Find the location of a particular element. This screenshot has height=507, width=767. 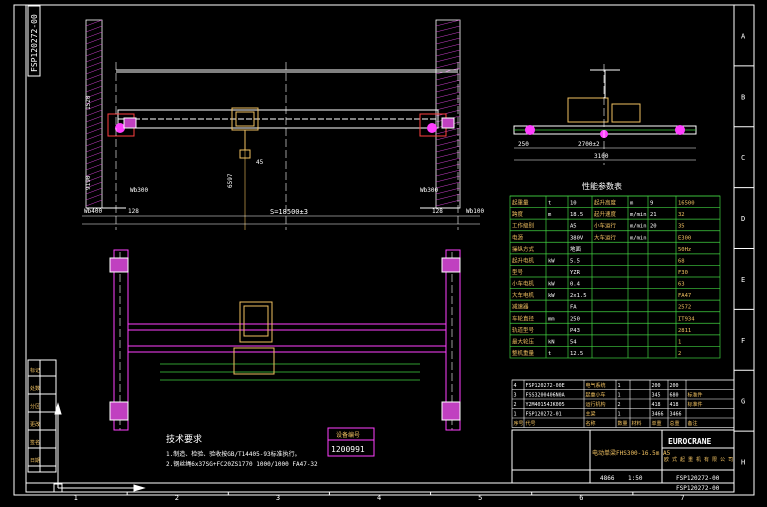

row-label: G is located at coordinates (743, 402).